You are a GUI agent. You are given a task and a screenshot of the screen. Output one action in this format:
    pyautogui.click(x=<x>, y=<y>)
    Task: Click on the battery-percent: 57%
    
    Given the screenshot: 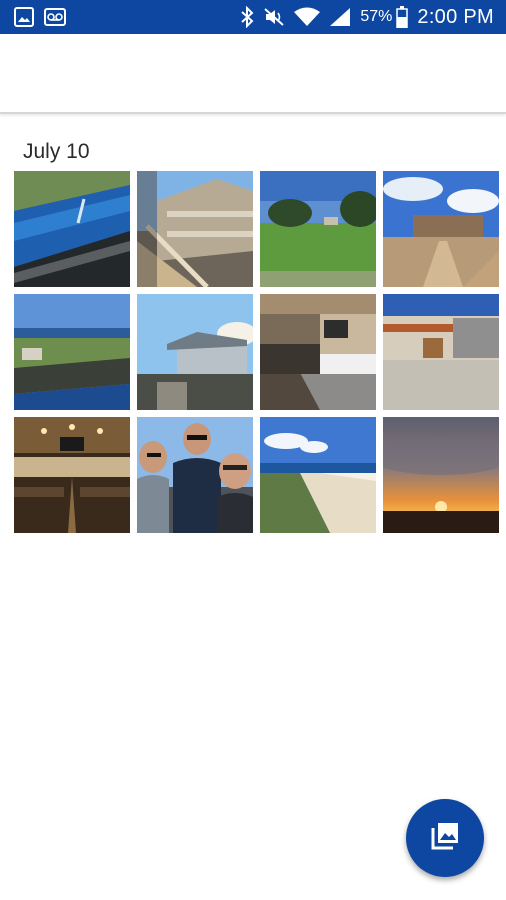 What is the action you would take?
    pyautogui.click(x=376, y=16)
    